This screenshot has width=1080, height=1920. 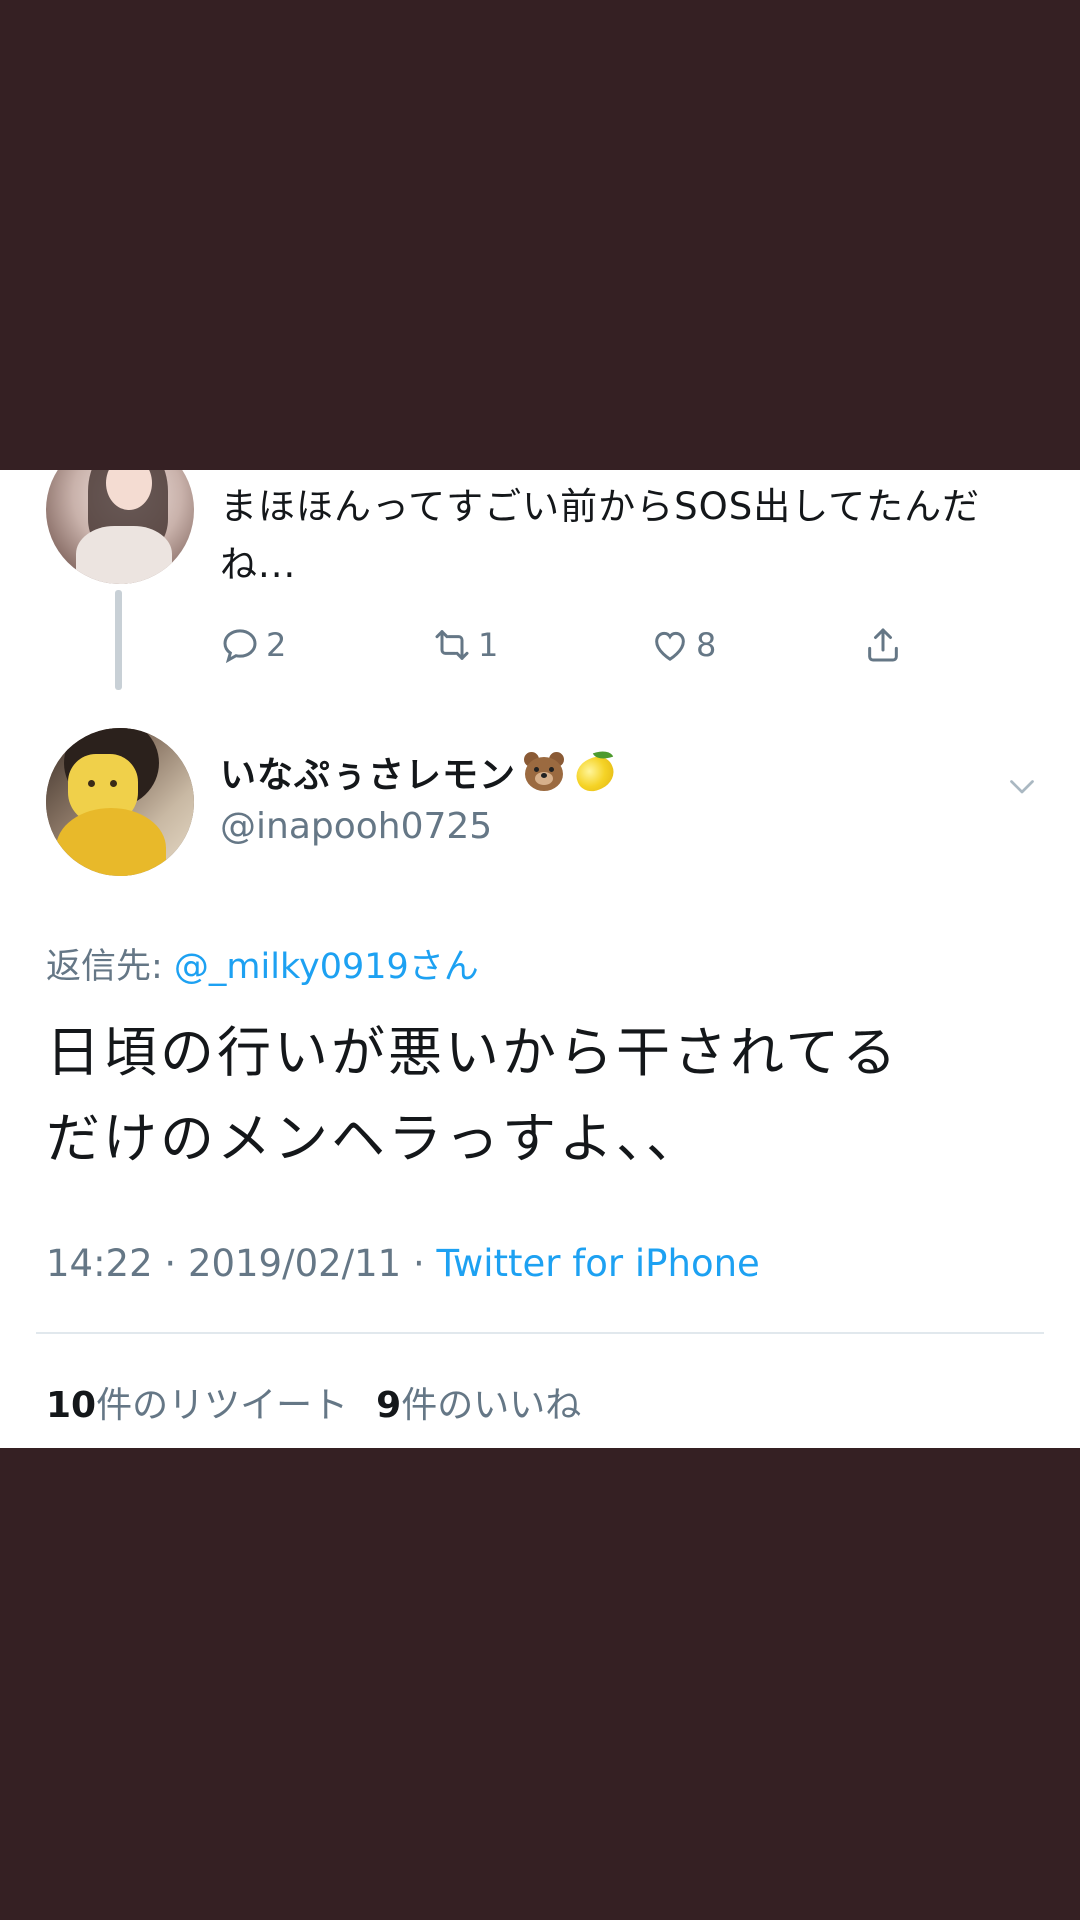 I want to click on reply-count: 2, so click(x=276, y=645).